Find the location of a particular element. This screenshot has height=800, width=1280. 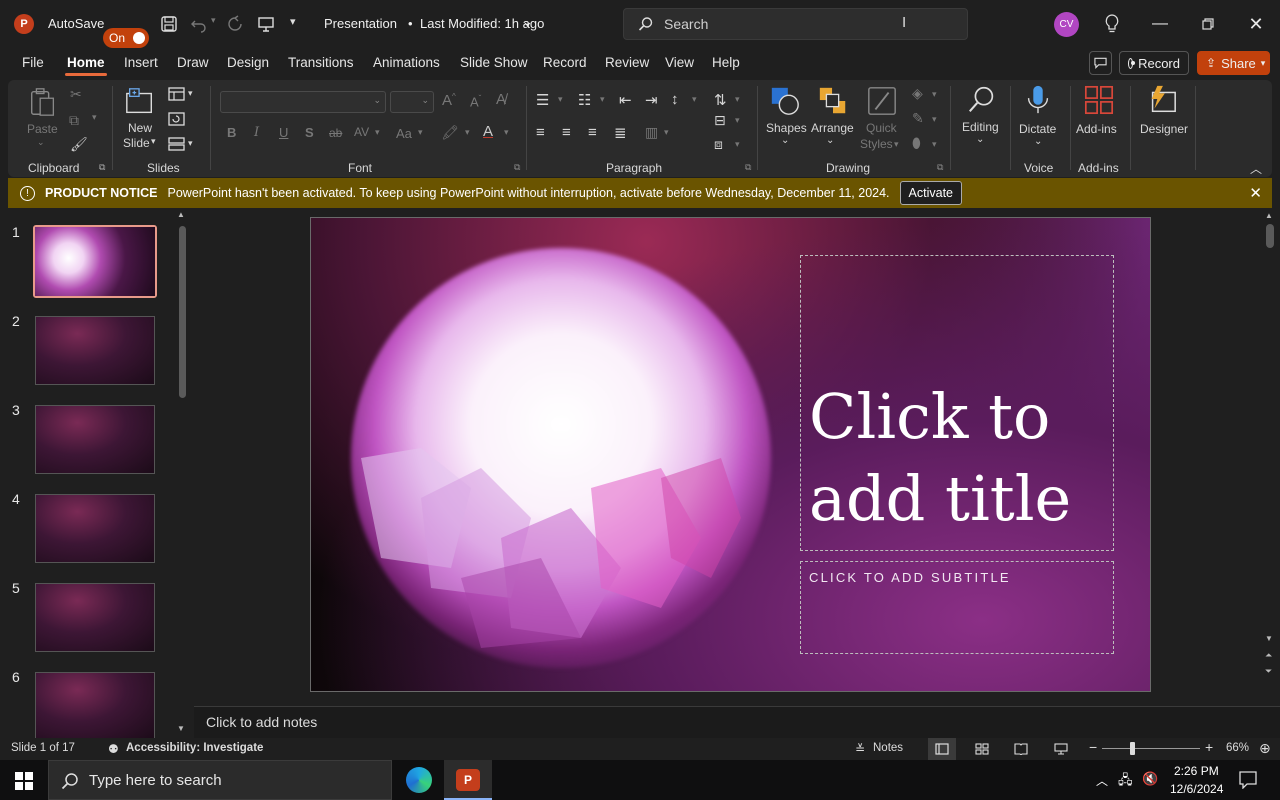

section-icon is located at coordinates (177, 144).